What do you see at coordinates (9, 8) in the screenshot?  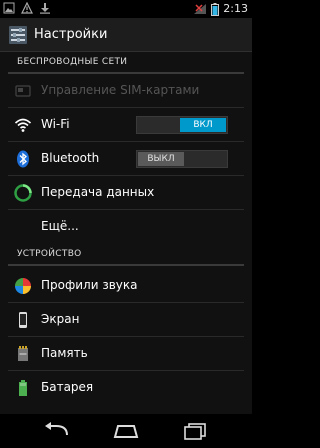 I see `image-icon` at bounding box center [9, 8].